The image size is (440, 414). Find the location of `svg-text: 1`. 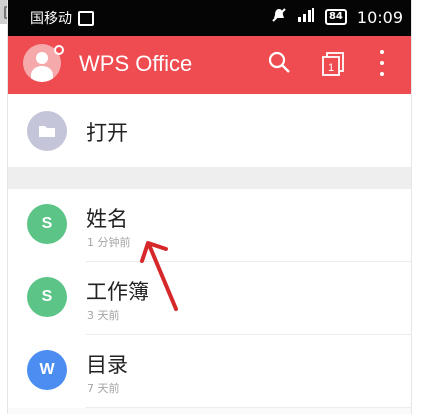

svg-text: 1 is located at coordinates (331, 68).